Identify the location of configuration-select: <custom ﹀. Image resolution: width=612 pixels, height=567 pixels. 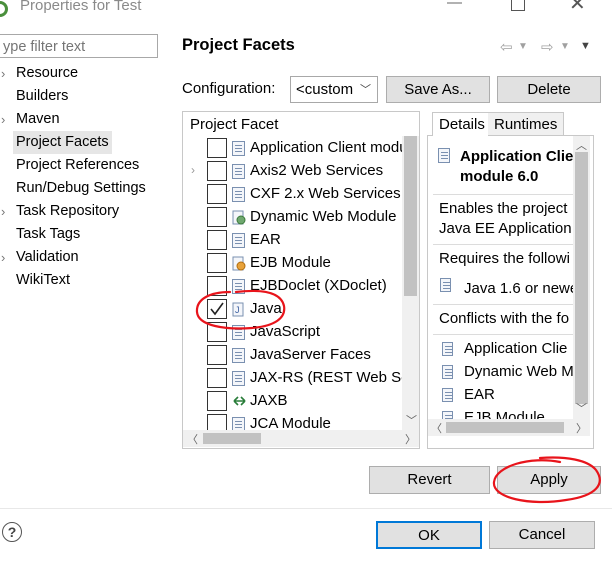
(334, 89).